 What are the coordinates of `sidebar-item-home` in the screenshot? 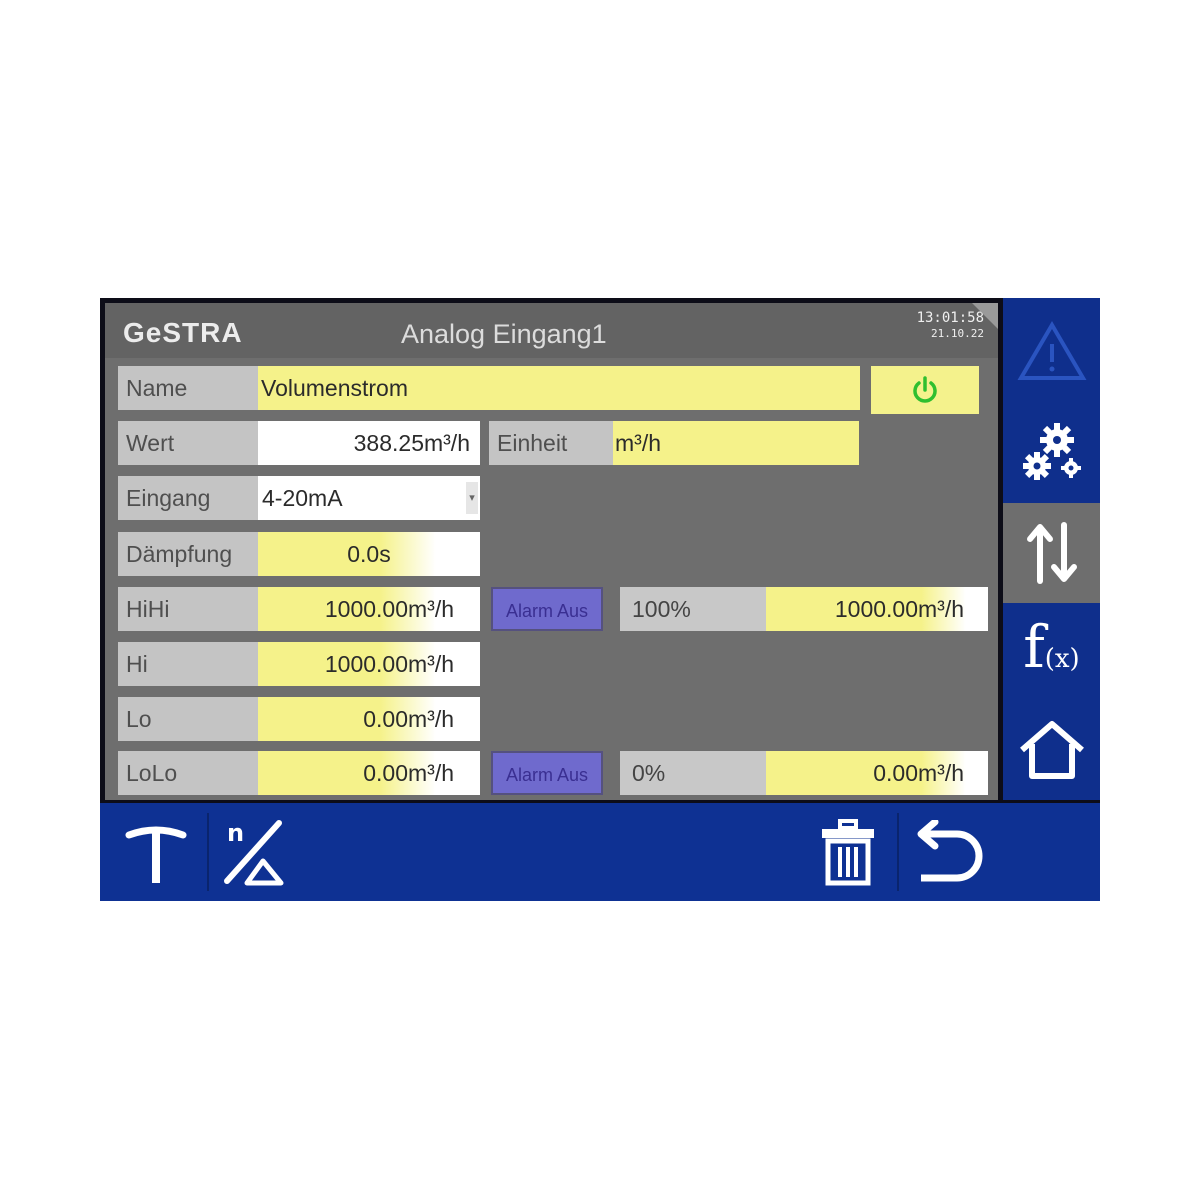 It's located at (1051, 750).